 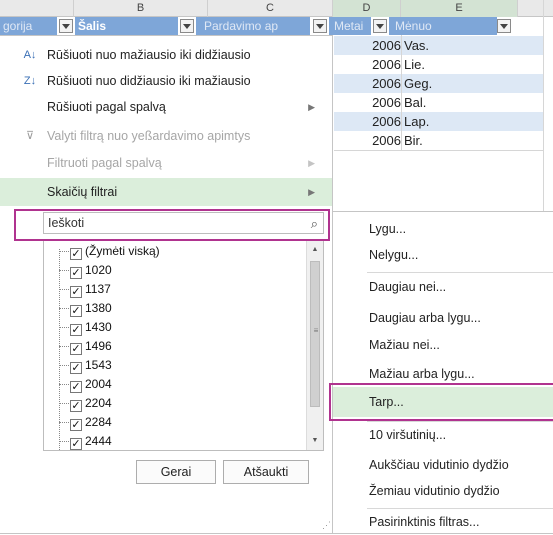 What do you see at coordinates (386, 83) in the screenshot?
I see `year-cell: 2006` at bounding box center [386, 83].